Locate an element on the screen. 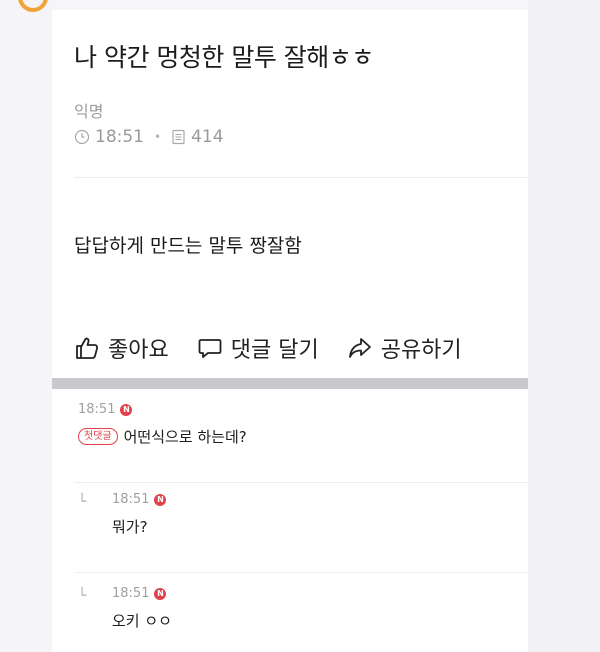 This screenshot has width=600, height=652. action-bar: 좋아요 댓글 달기 공유하기 is located at coordinates (282, 348).